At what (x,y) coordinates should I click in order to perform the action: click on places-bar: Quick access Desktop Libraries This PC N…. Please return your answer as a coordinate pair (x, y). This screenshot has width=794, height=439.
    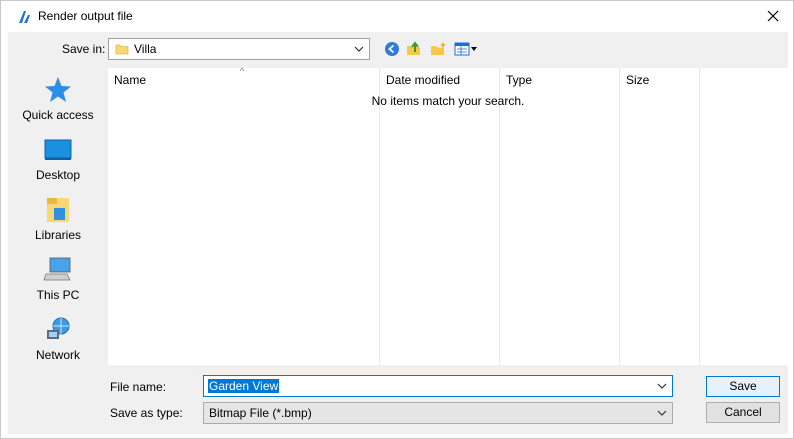
    Looking at the image, I should click on (58, 218).